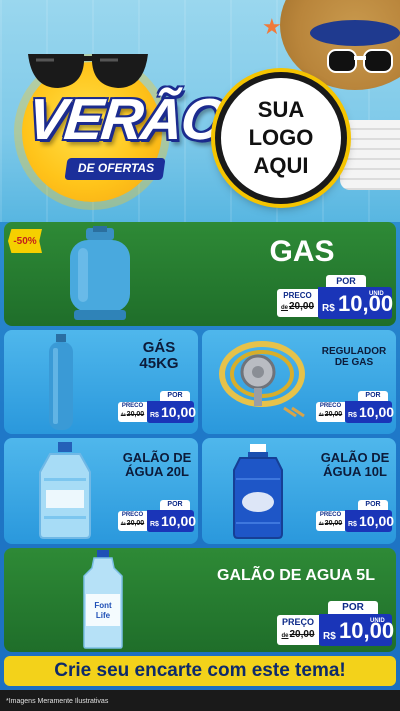 The height and width of the screenshot is (711, 400). I want to click on product-title-gas-45kg: GÁS 45KG, so click(159, 356).